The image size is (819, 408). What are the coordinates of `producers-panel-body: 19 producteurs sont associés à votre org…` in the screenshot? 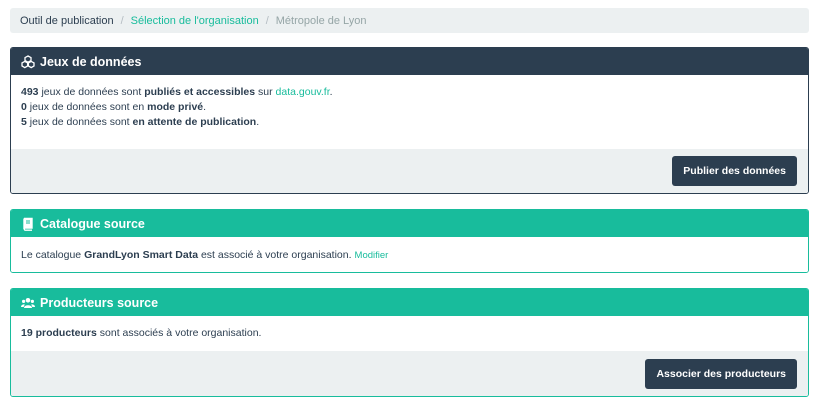 It's located at (409, 333).